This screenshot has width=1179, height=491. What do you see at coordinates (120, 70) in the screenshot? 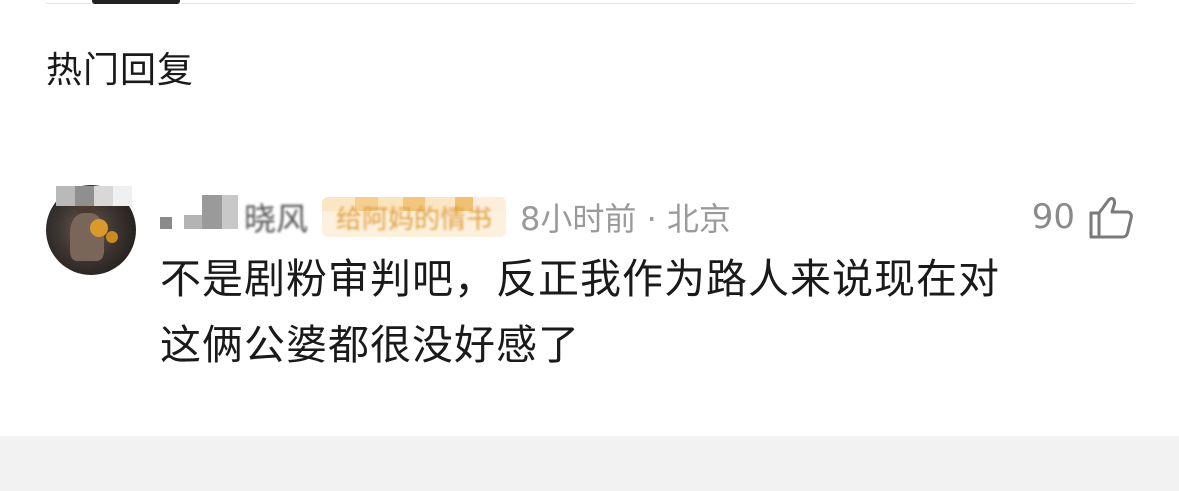
I see `section-title: 热门回复` at bounding box center [120, 70].